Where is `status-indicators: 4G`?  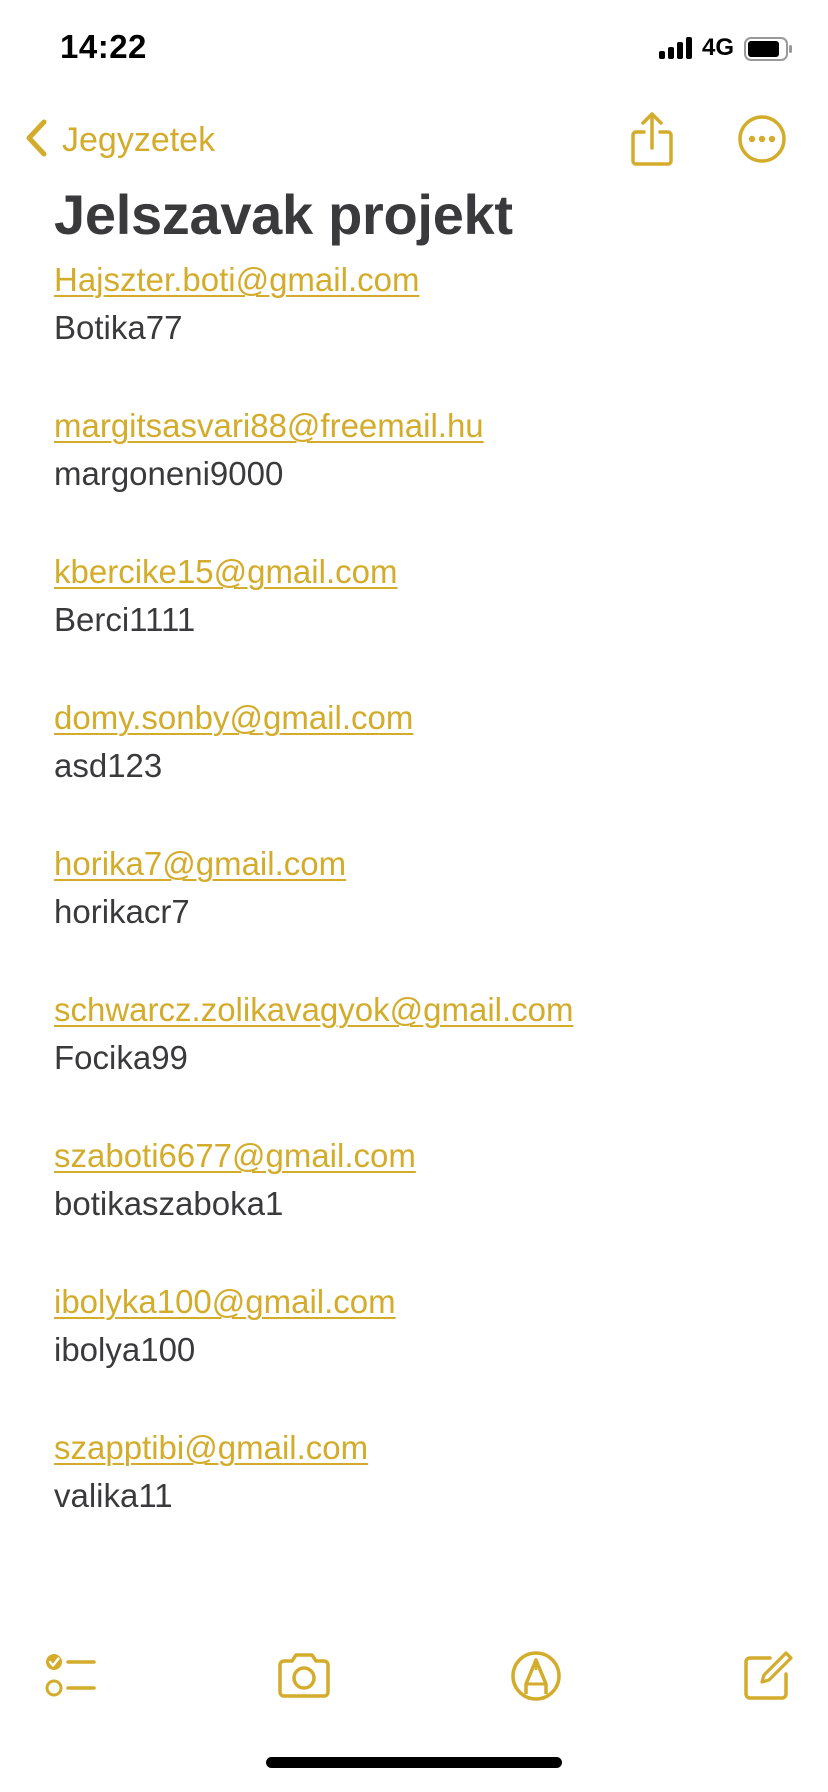
status-indicators: 4G is located at coordinates (726, 48).